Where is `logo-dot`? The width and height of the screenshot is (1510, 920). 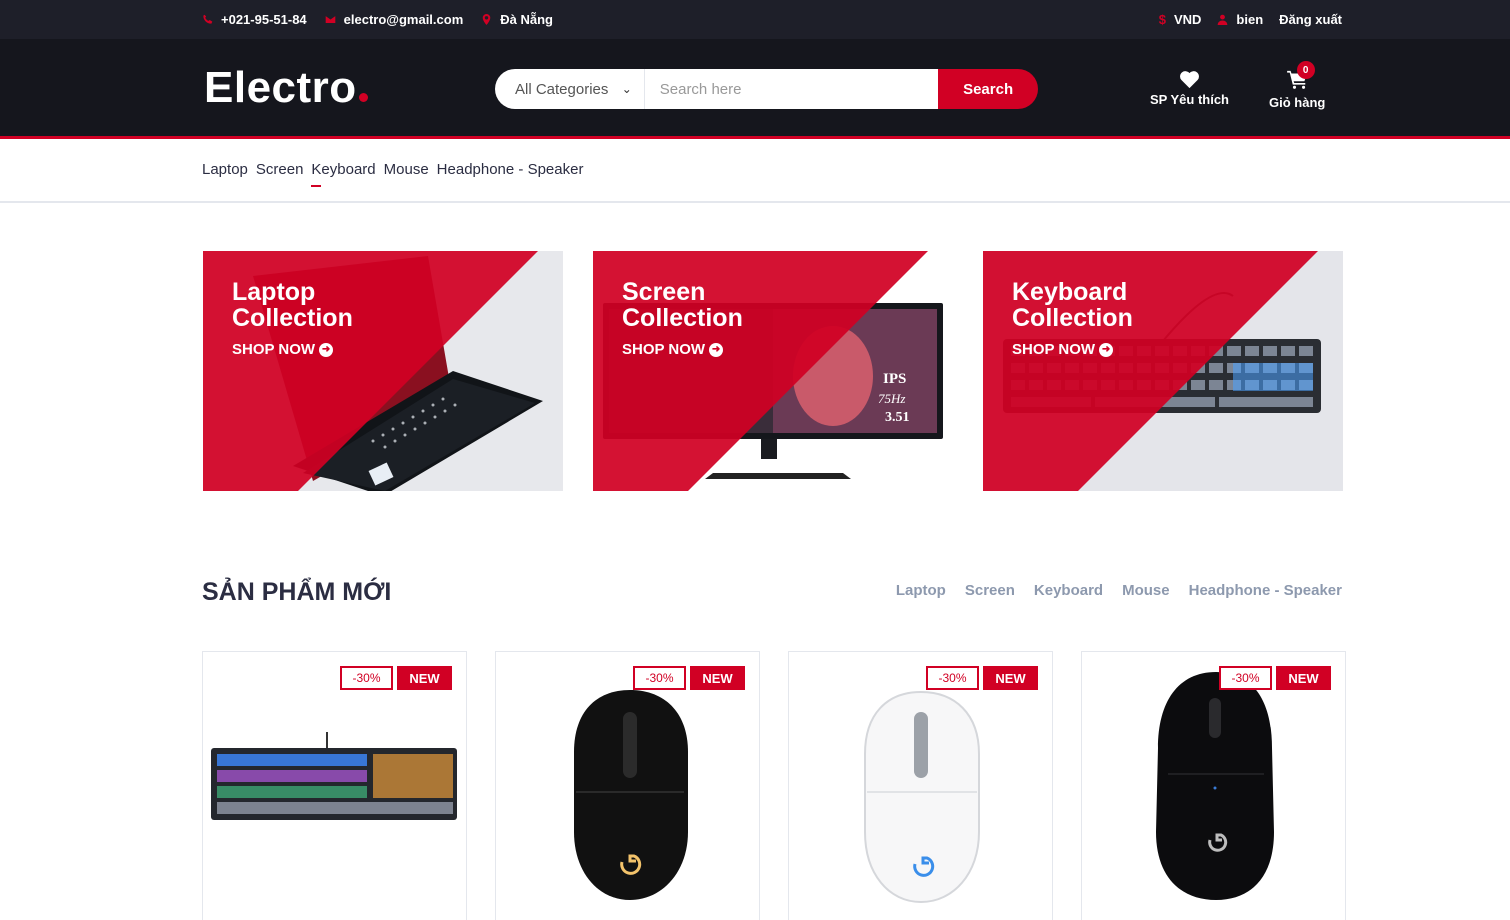 logo-dot is located at coordinates (363, 97).